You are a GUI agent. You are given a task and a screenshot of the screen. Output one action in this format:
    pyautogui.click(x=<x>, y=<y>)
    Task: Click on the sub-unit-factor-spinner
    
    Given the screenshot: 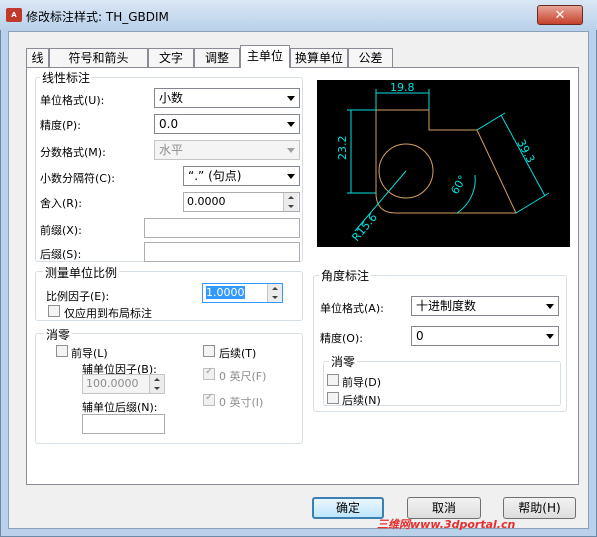 What is the action you would take?
    pyautogui.click(x=156, y=384)
    